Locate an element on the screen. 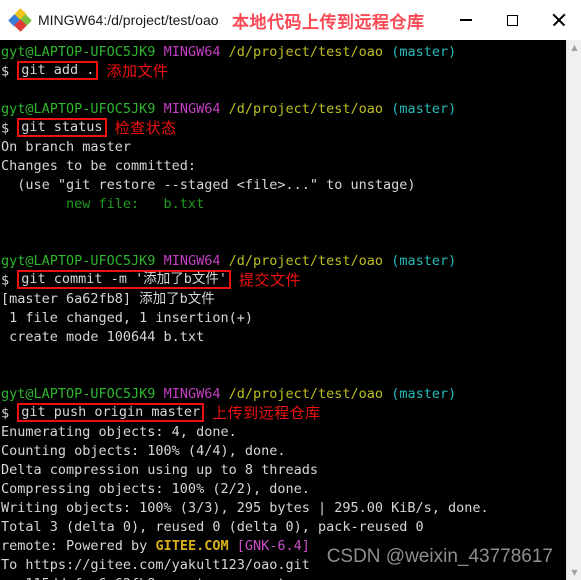 This screenshot has height=580, width=581. output-commit-stats: 1 file changed, 1 insertion(+) is located at coordinates (127, 318).